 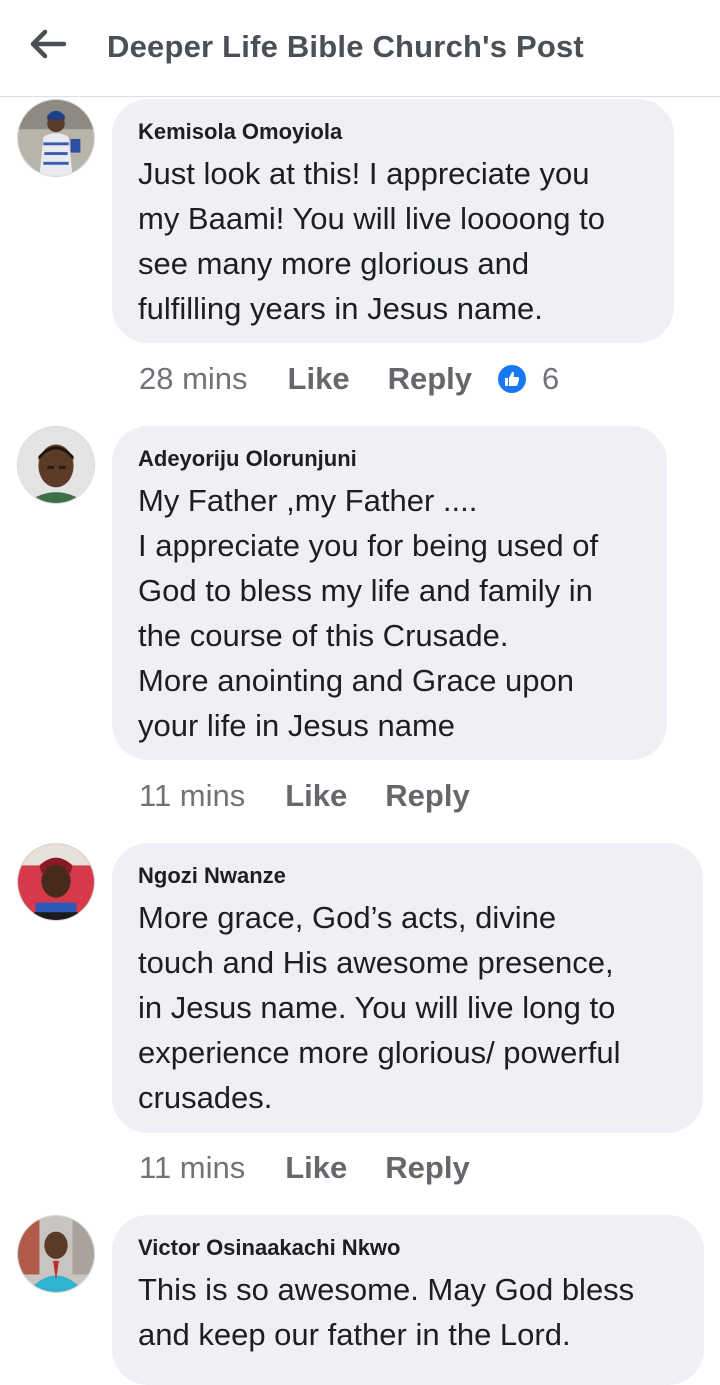 I want to click on back-button, so click(x=48, y=44).